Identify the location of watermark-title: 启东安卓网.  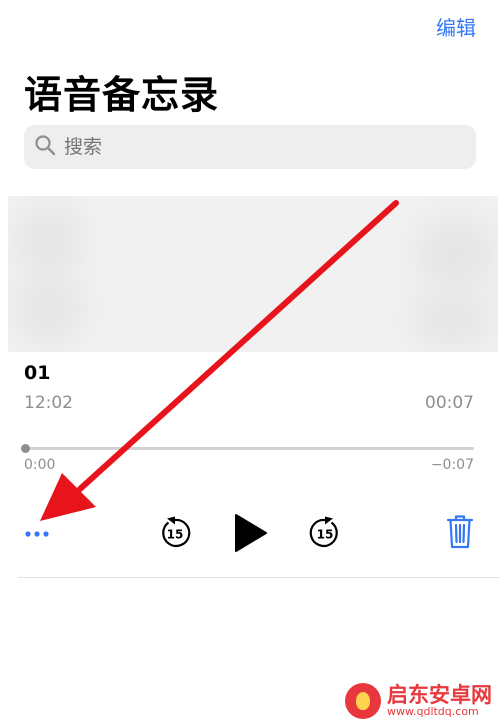
(439, 695).